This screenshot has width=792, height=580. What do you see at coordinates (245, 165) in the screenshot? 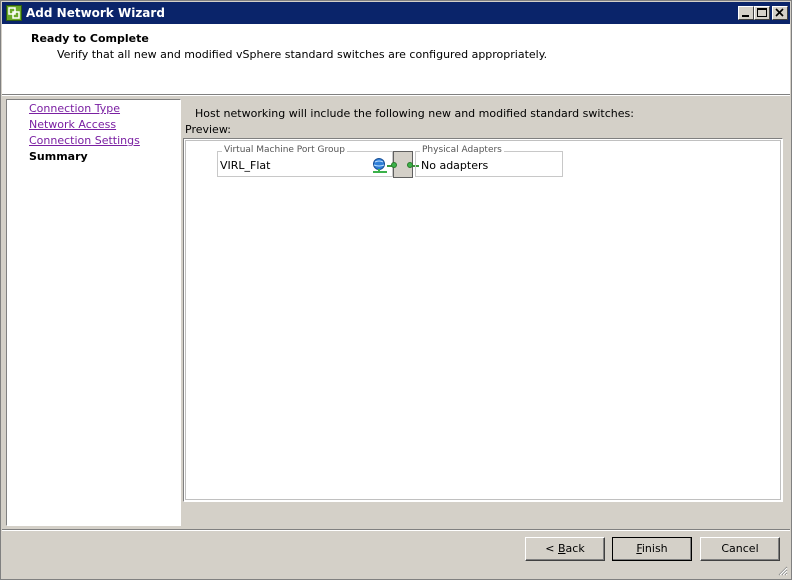
I see `port-group-name: VIRL_Flat` at bounding box center [245, 165].